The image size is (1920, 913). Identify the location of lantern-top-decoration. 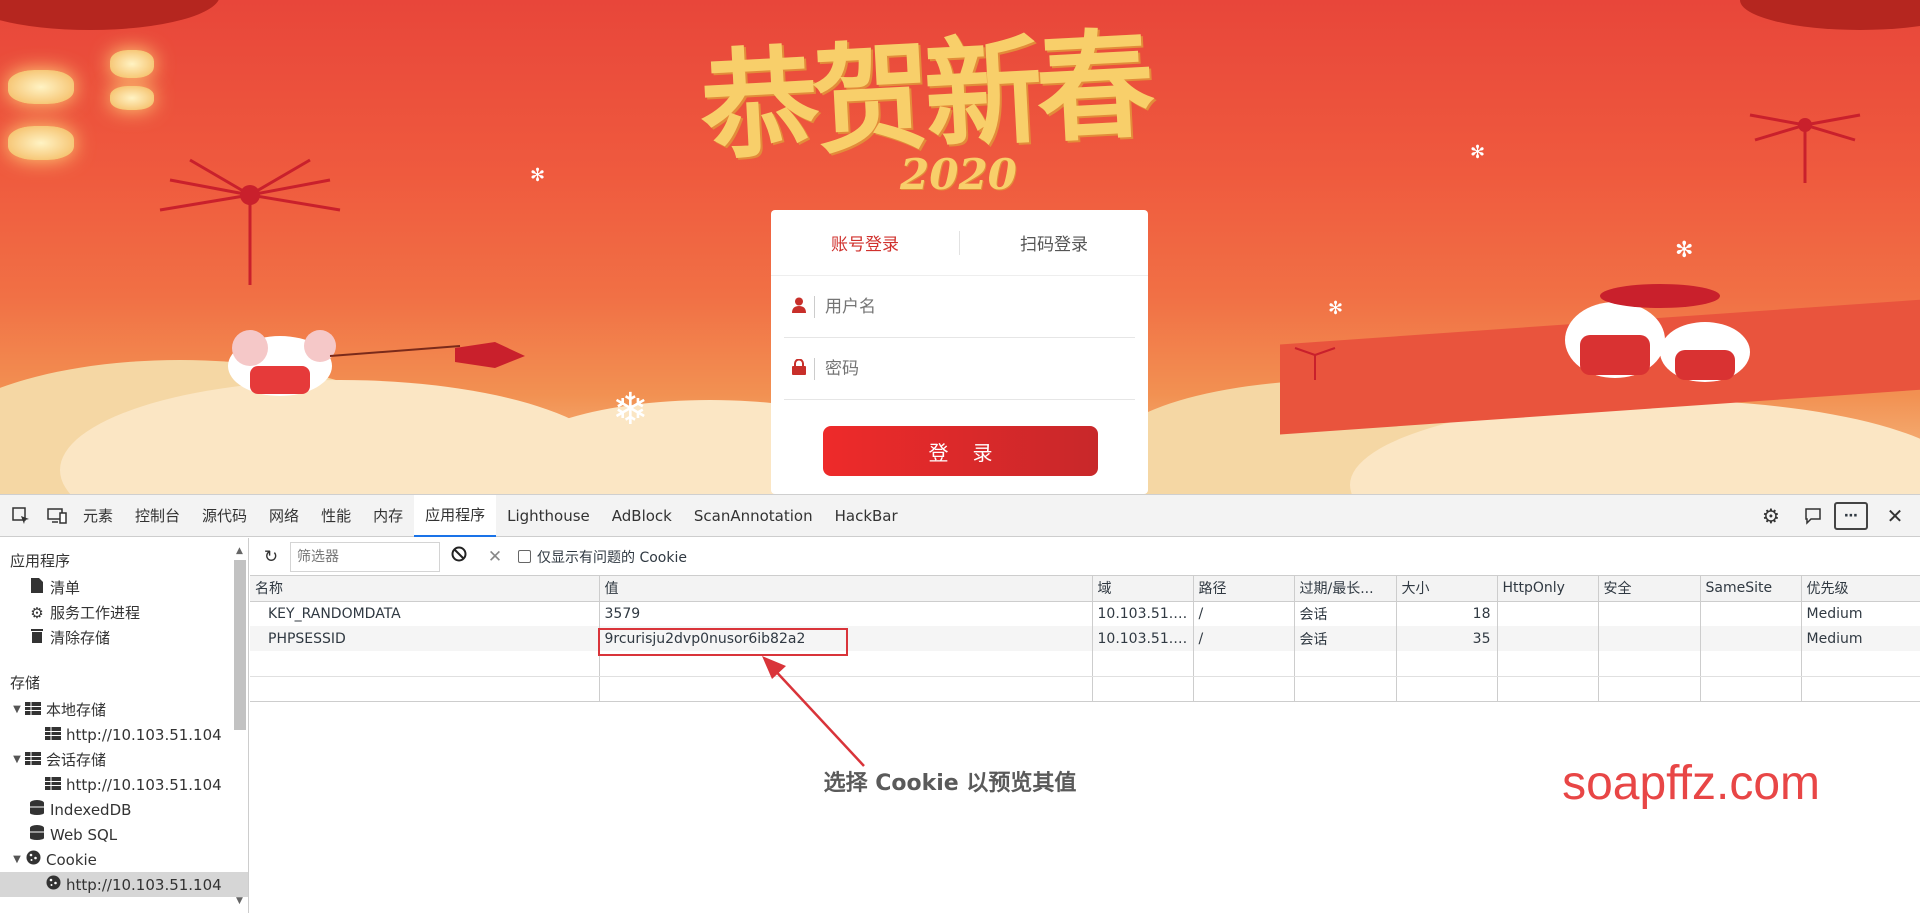
(1830, 15).